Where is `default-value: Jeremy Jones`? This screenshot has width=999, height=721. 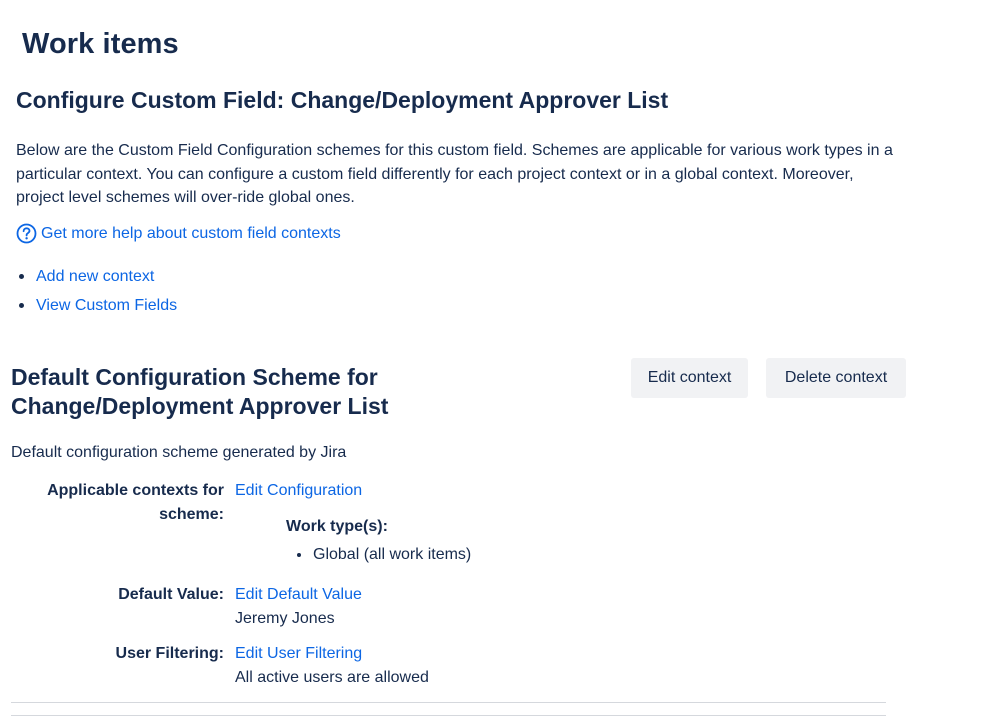 default-value: Jeremy Jones is located at coordinates (285, 618).